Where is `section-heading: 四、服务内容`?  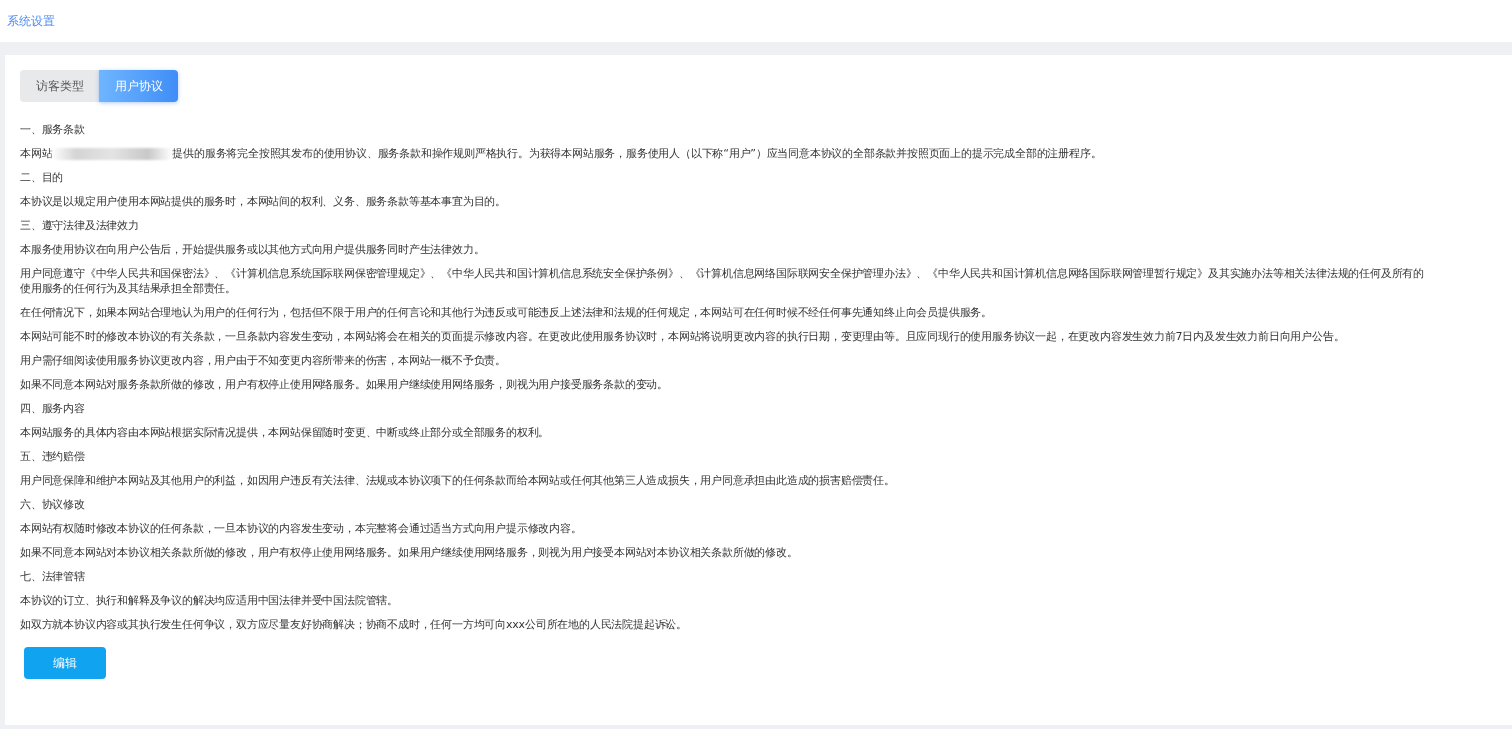 section-heading: 四、服务内容 is located at coordinates (53, 408).